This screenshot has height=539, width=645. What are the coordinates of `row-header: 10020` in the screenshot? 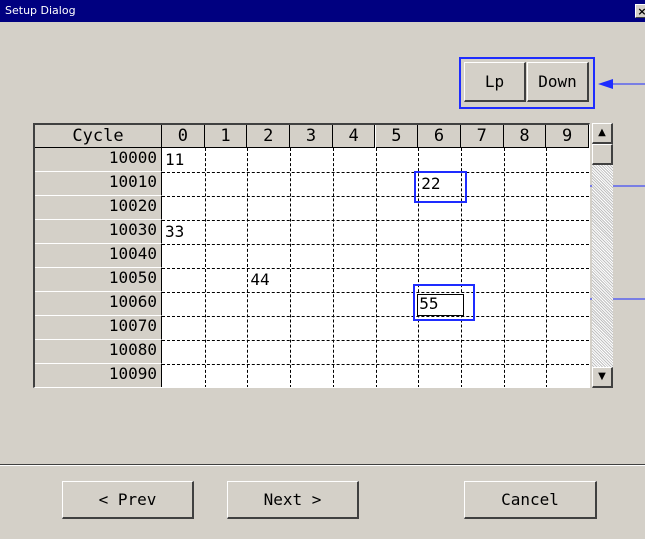 It's located at (98, 208).